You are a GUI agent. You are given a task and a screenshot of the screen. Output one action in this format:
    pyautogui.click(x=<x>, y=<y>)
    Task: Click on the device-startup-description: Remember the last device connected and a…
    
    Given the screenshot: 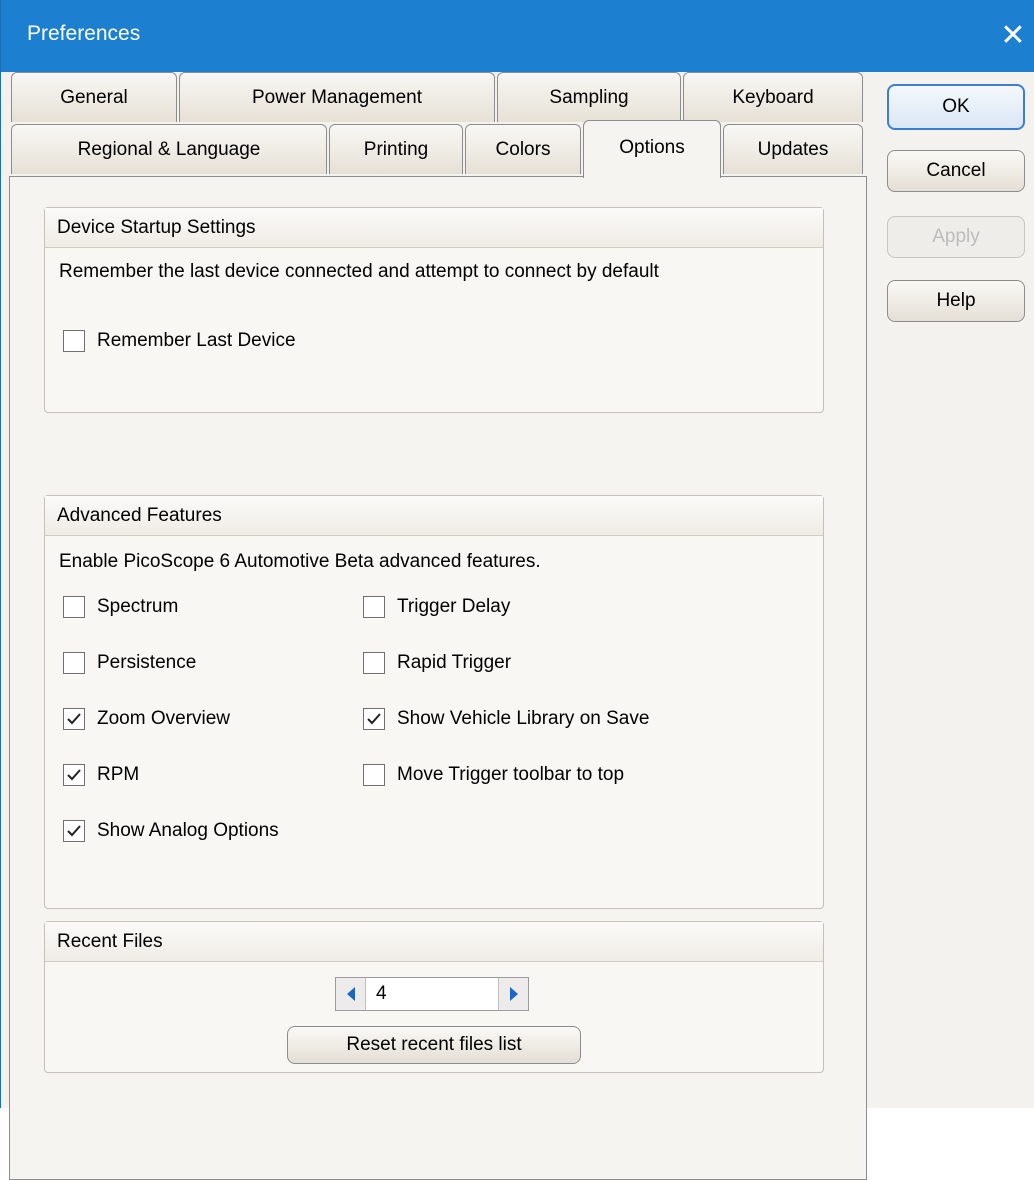 What is the action you would take?
    pyautogui.click(x=359, y=271)
    